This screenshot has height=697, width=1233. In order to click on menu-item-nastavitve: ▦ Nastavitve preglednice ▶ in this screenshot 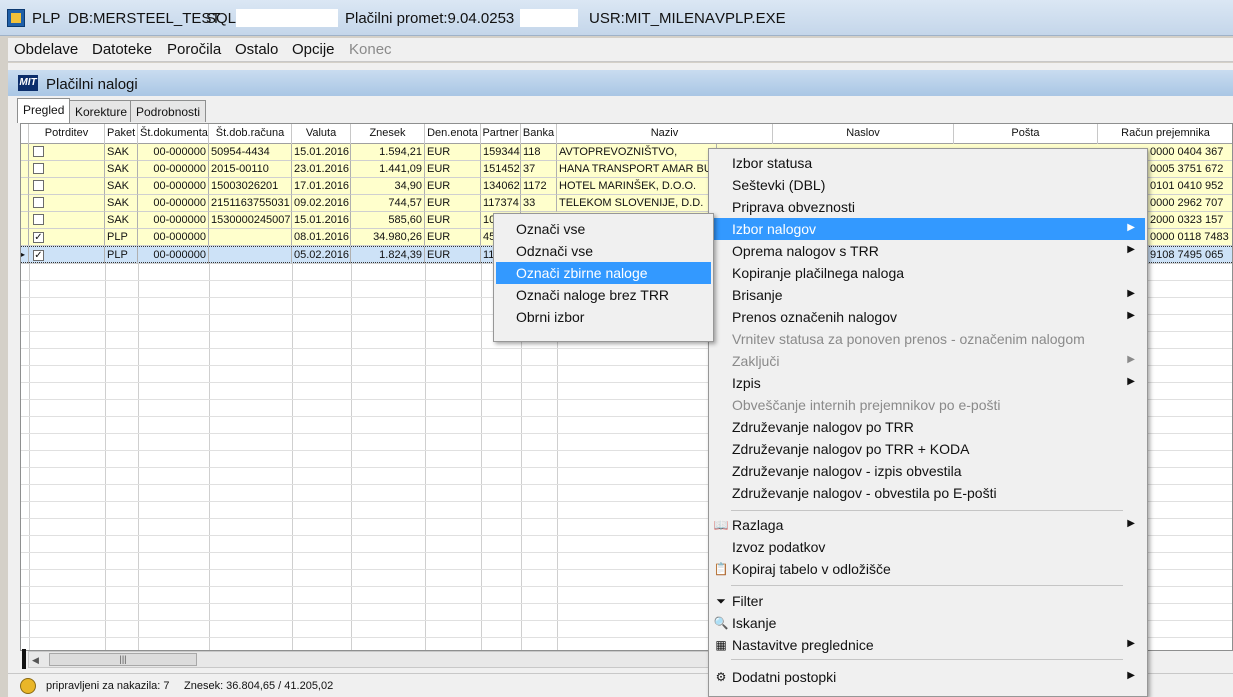, I will do `click(928, 645)`.